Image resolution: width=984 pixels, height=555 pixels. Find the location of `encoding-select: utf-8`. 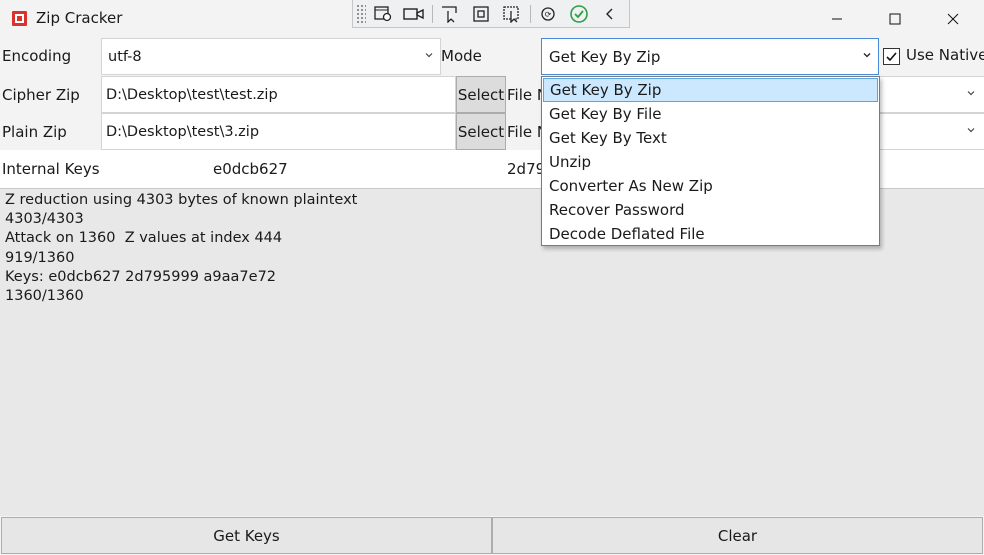

encoding-select: utf-8 is located at coordinates (271, 56).